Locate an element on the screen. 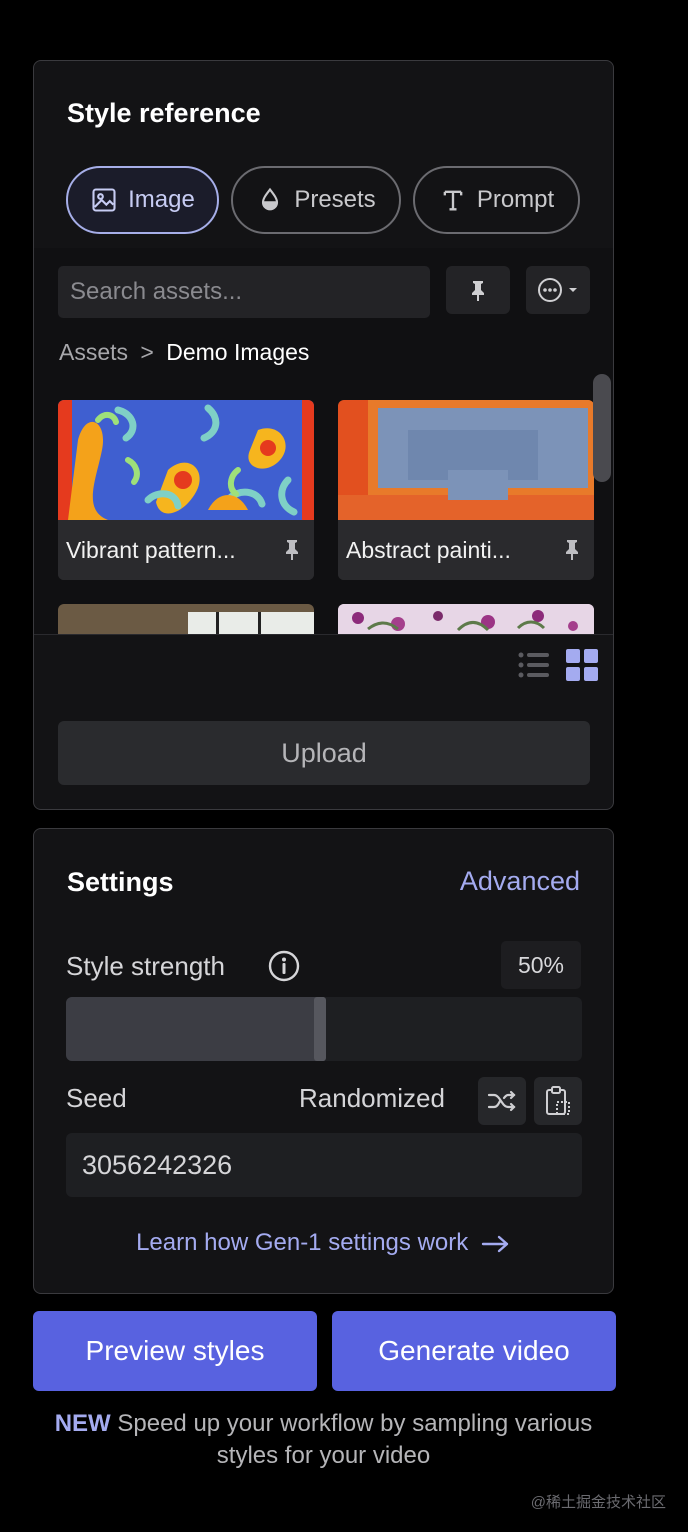 The width and height of the screenshot is (688, 1532). tab-prompt-label: Prompt is located at coordinates (515, 199).